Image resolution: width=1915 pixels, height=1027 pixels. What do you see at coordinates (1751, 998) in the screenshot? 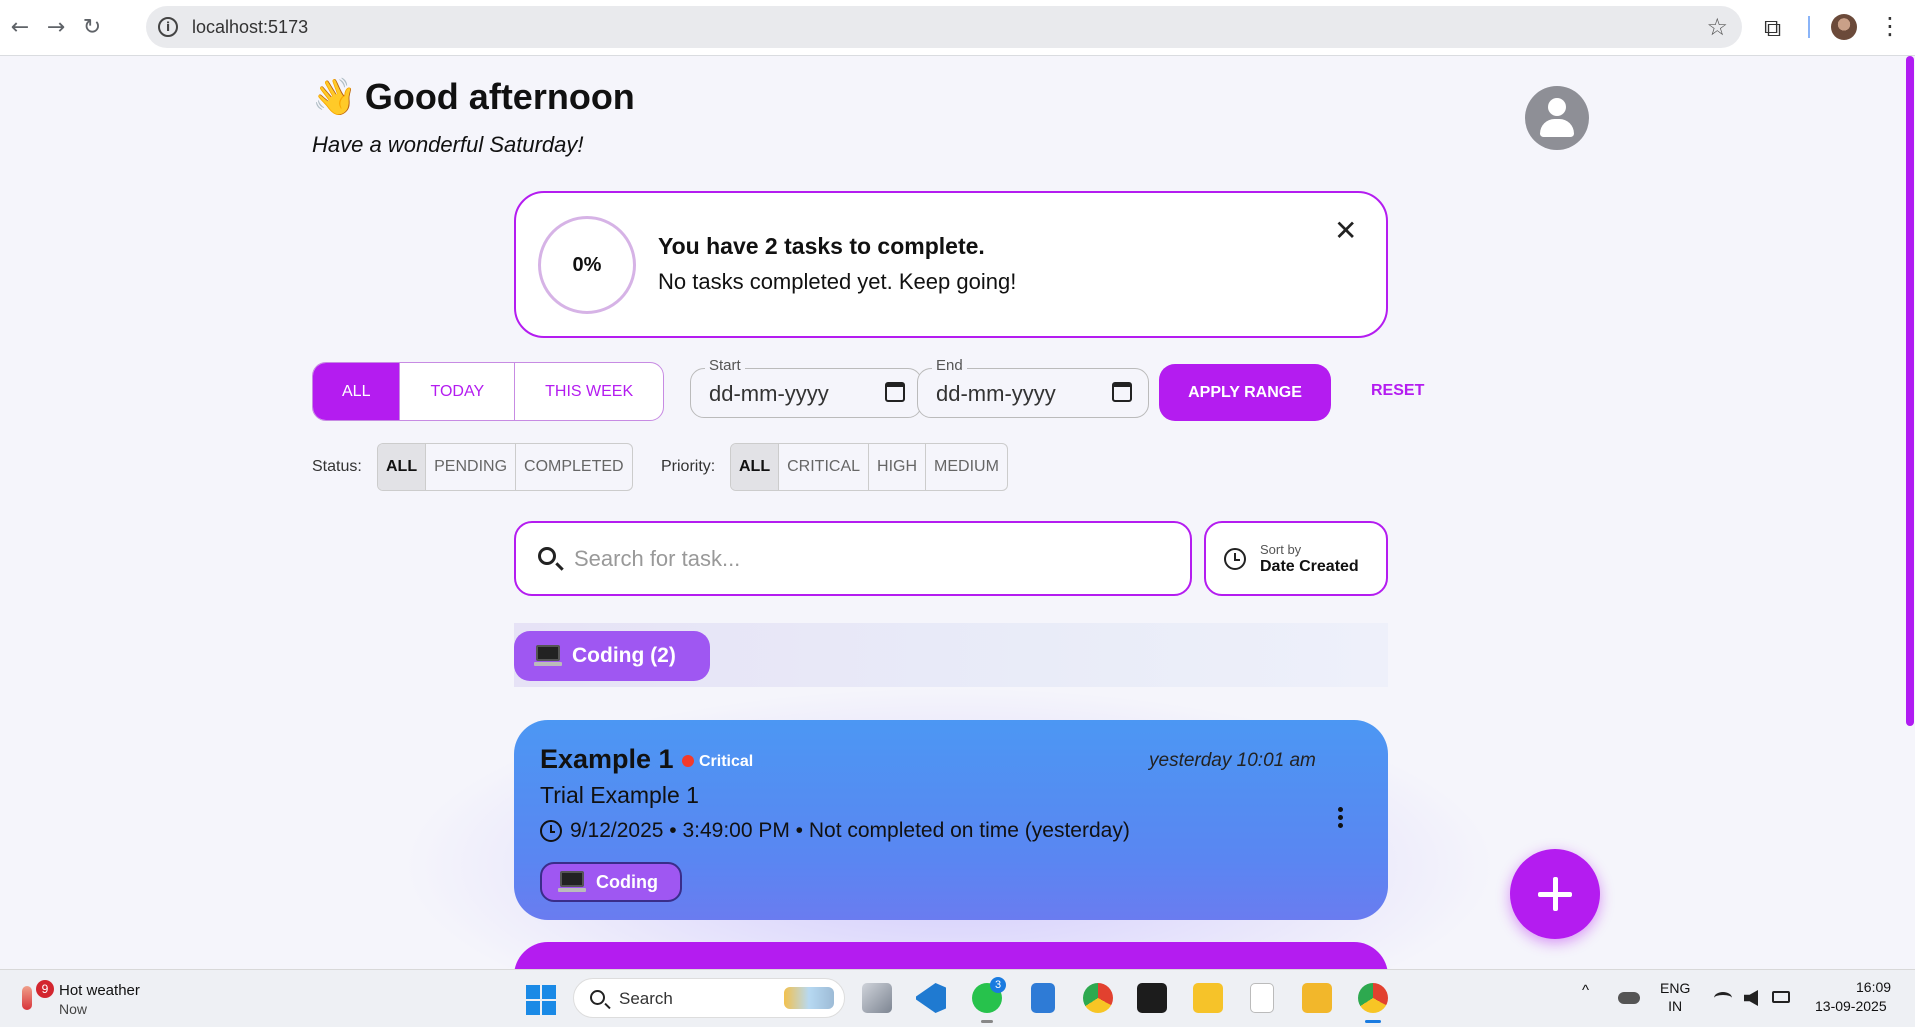
I see `volume-muted-icon` at bounding box center [1751, 998].